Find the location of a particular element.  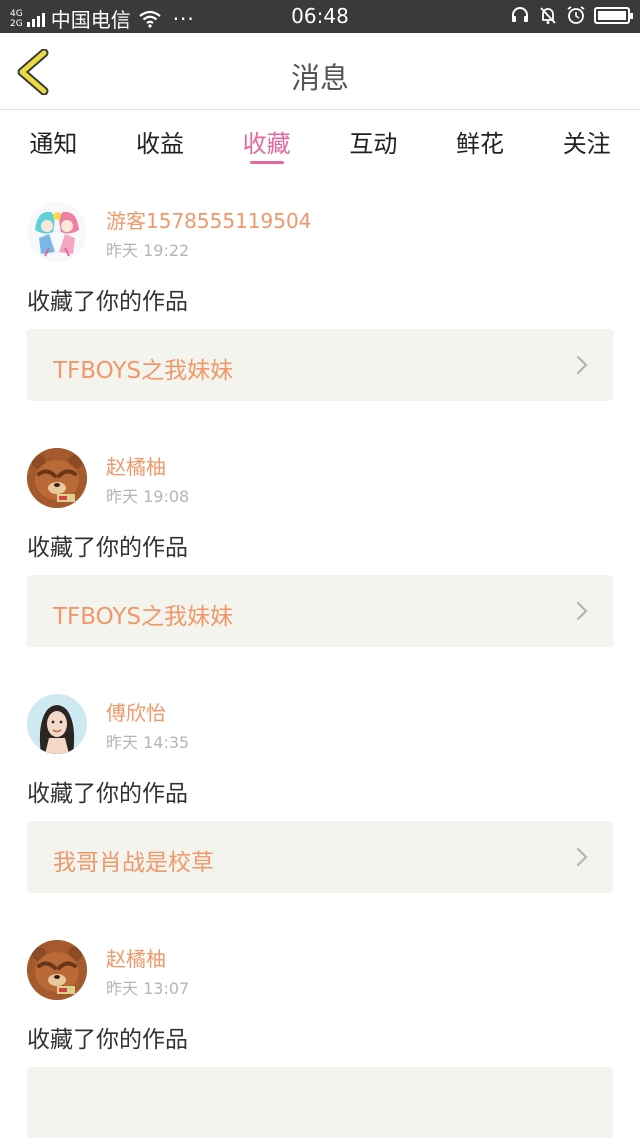

tab-notifications: 通知 is located at coordinates (53, 141).